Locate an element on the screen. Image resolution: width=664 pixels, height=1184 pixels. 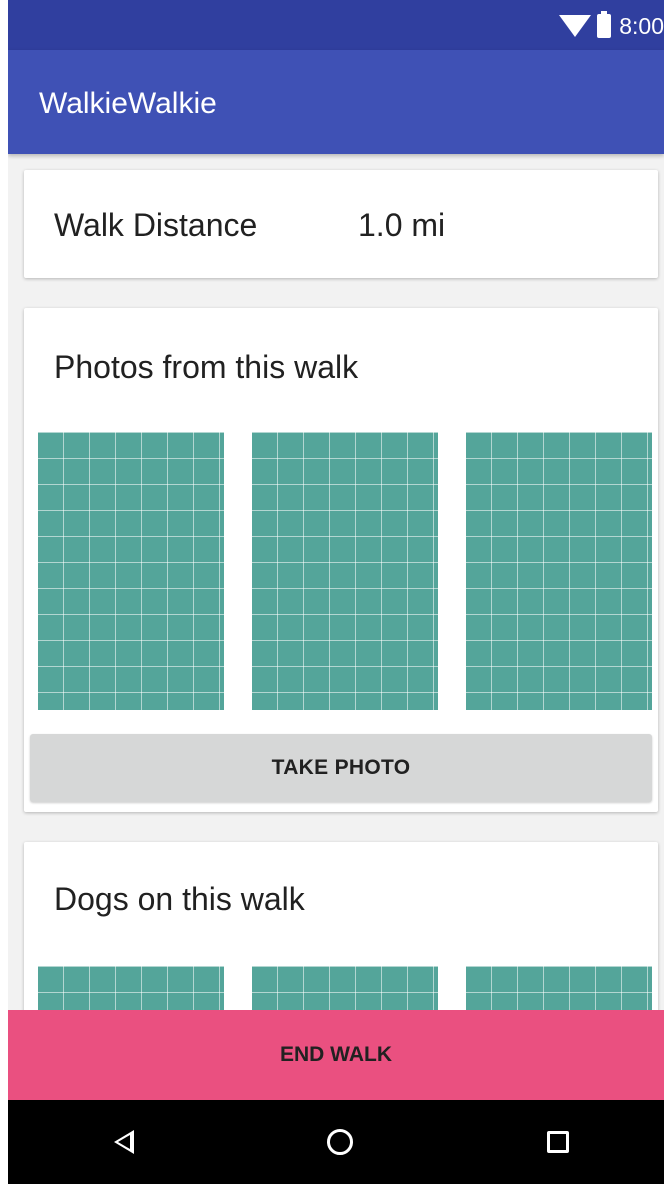
nav-recents-button is located at coordinates (558, 1142).